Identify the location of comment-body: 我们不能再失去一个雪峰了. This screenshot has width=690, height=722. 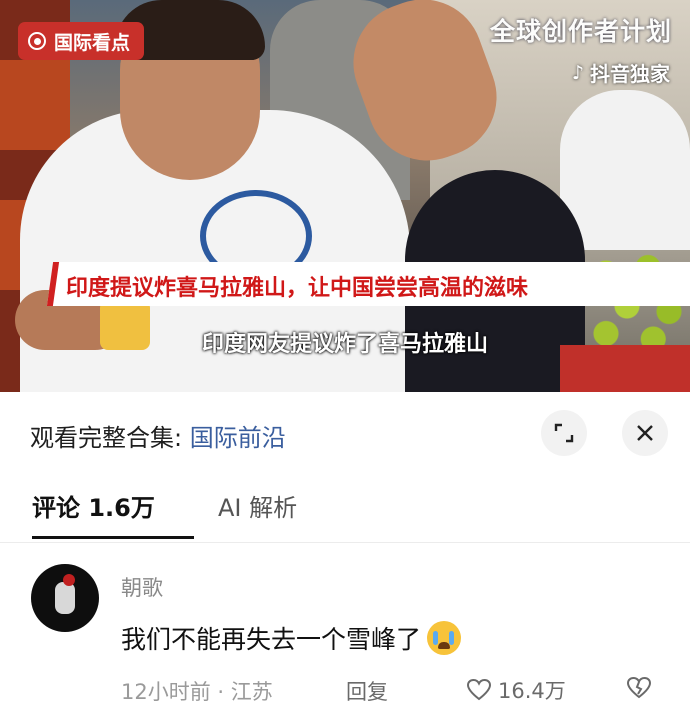
(291, 638).